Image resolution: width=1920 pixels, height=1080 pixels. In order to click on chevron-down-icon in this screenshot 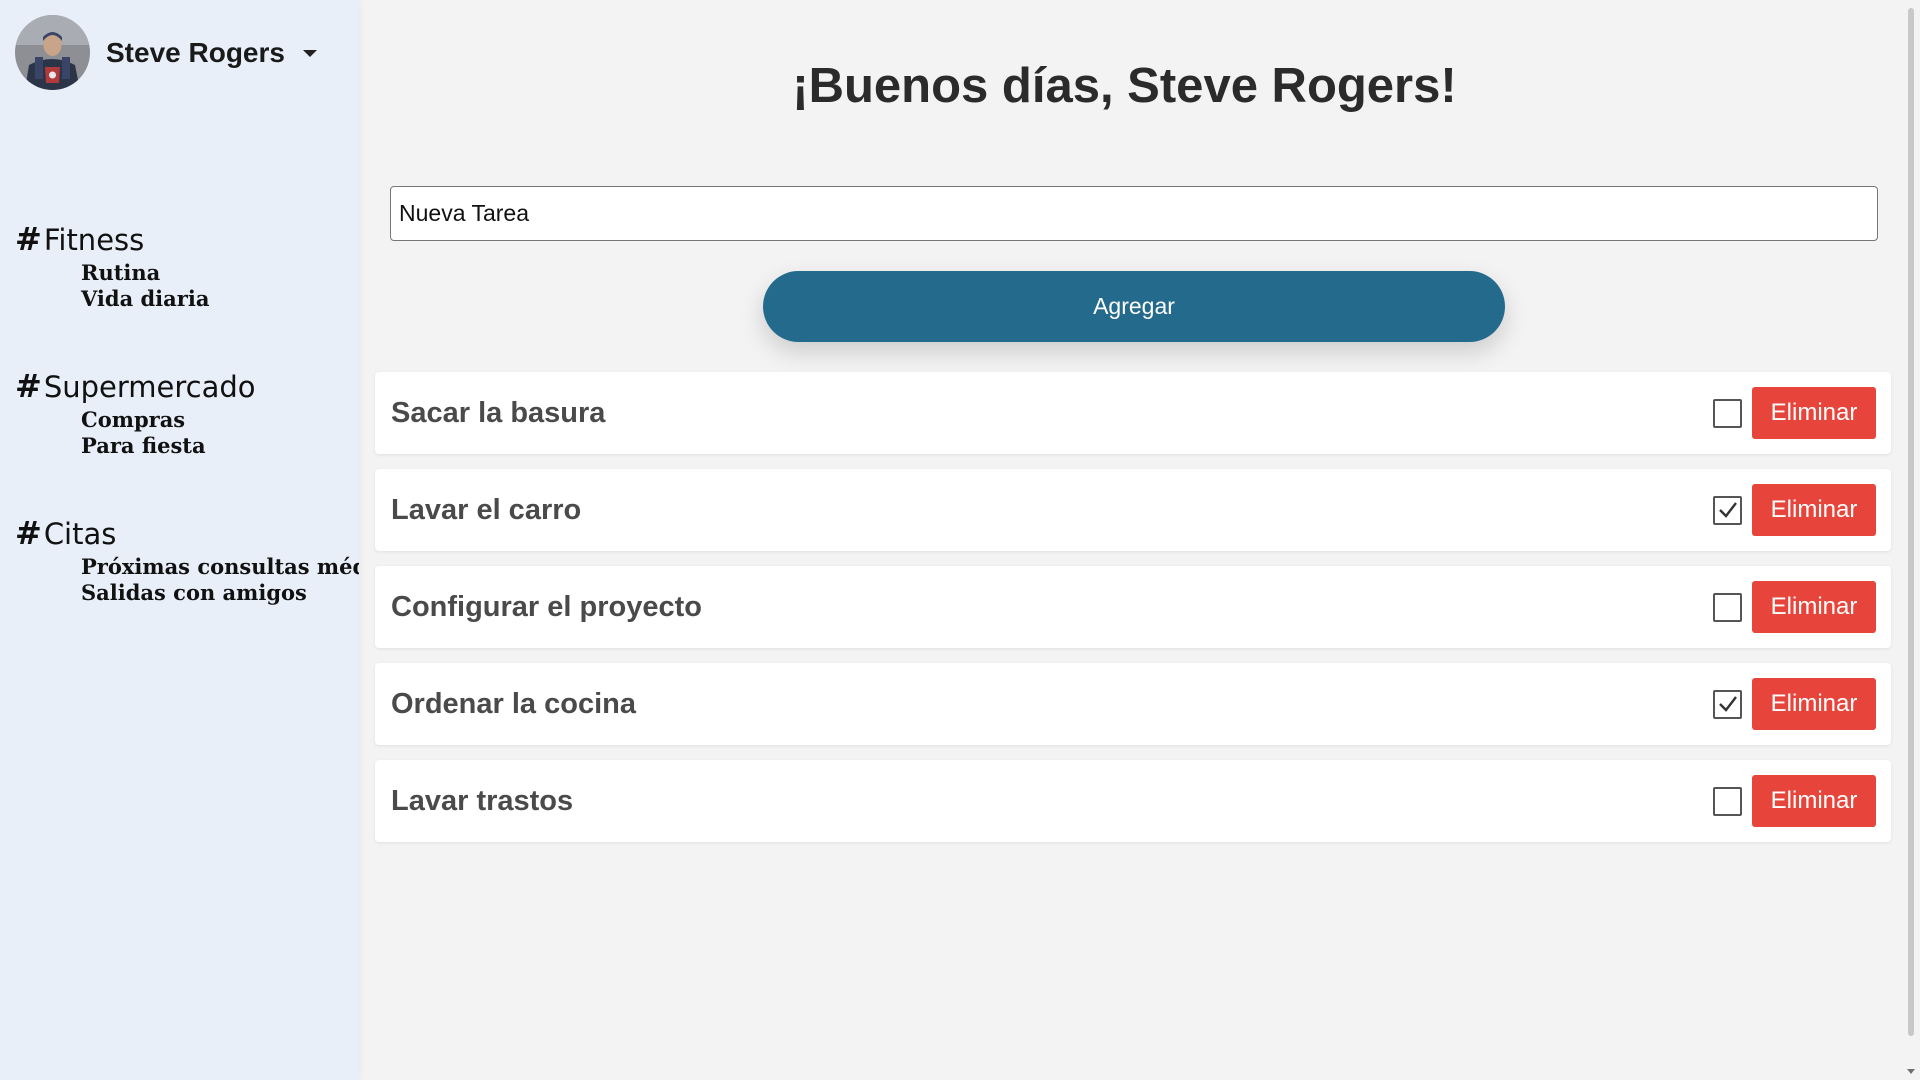, I will do `click(309, 53)`.